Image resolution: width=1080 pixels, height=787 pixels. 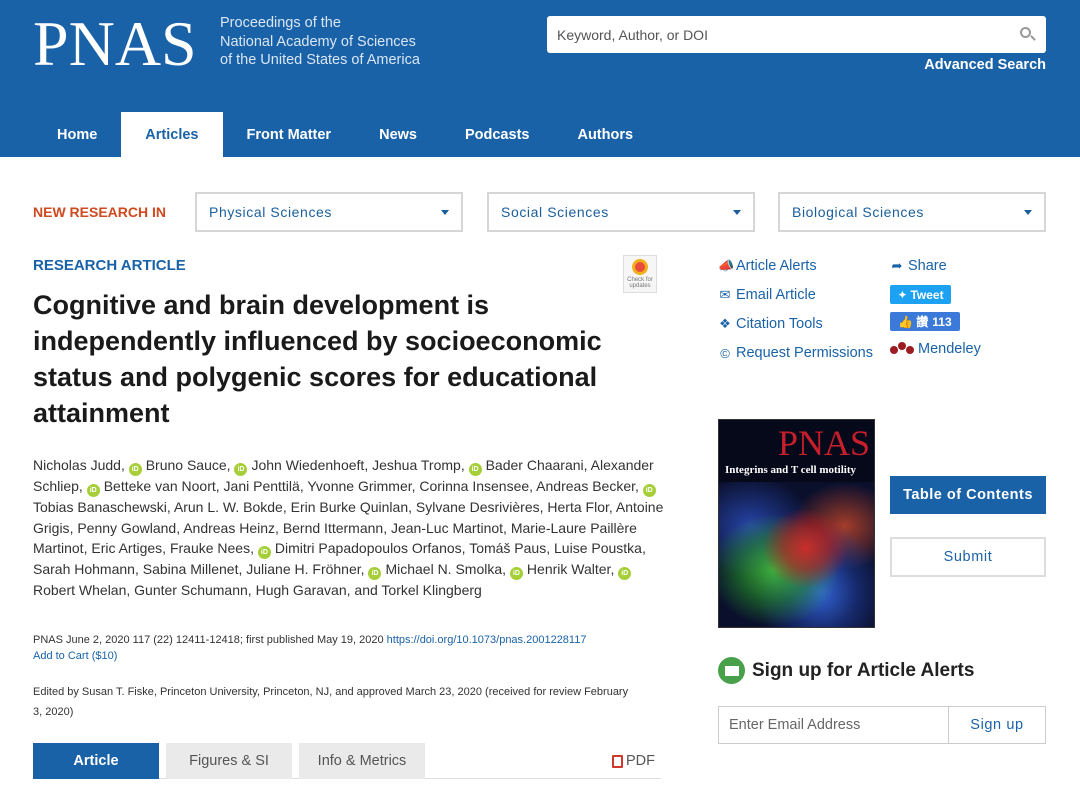 What do you see at coordinates (416, 465) in the screenshot?
I see `author-name: Jeshua Tromp` at bounding box center [416, 465].